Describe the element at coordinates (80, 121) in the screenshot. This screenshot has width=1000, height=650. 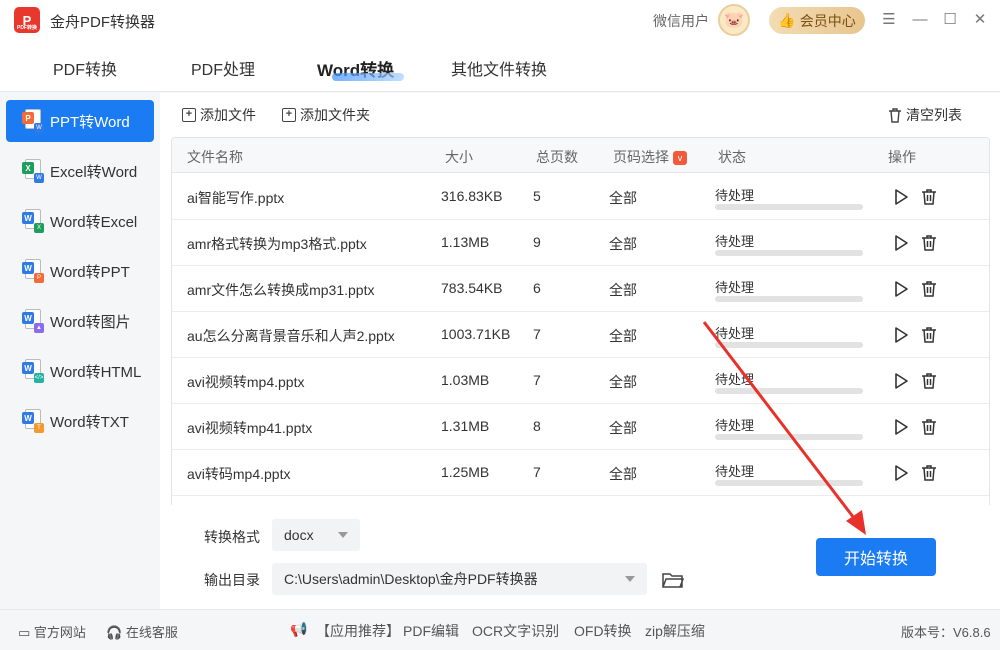
I see `sidebar-item-ppt-to-word: PW PPT转Word` at that location.